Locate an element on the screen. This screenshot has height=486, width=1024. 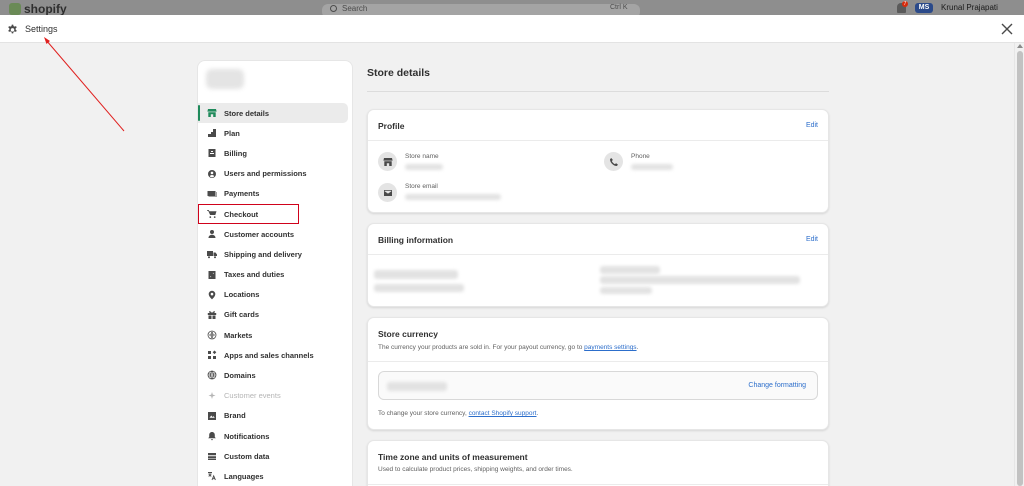
billing-icon is located at coordinates (212, 153).